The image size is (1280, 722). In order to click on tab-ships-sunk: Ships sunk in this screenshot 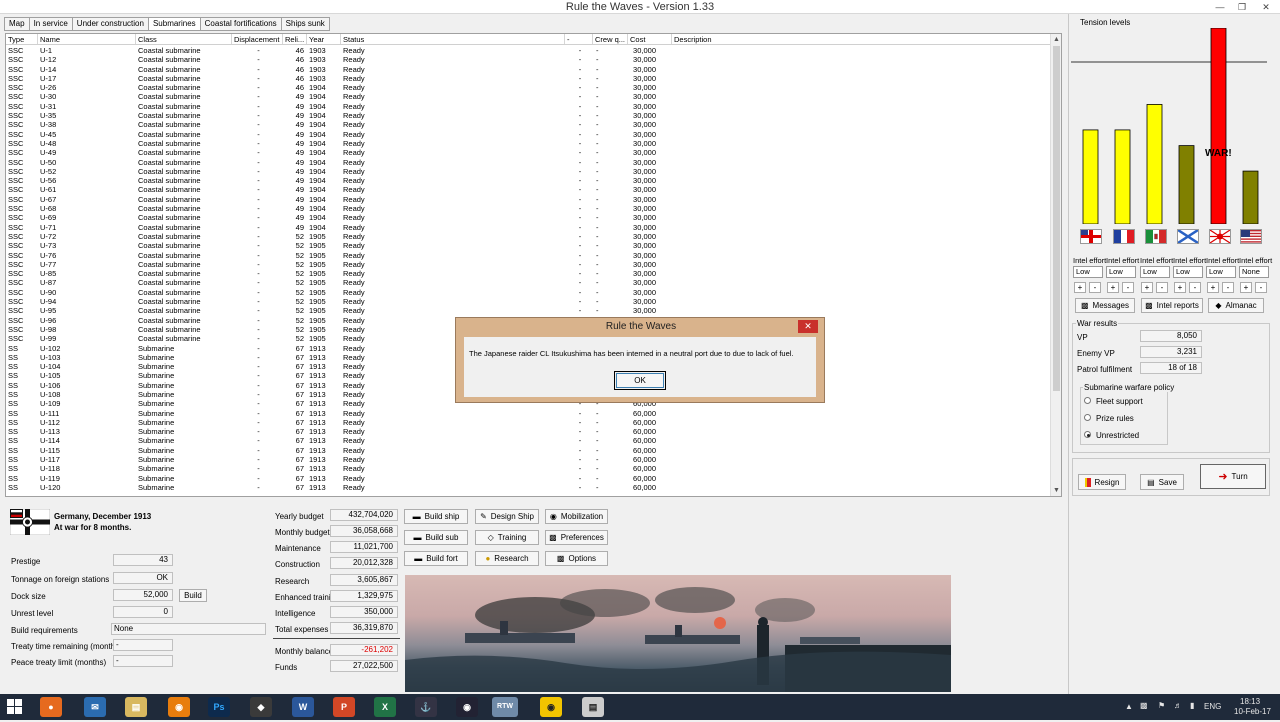, I will do `click(305, 24)`.